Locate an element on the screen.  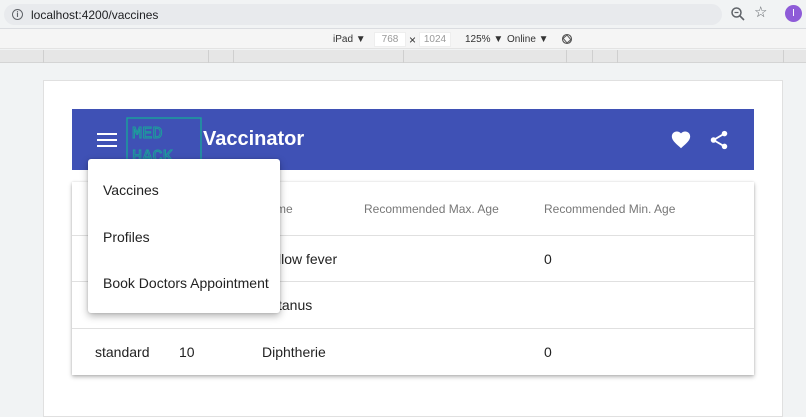
network-select: Online ▼ is located at coordinates (528, 39).